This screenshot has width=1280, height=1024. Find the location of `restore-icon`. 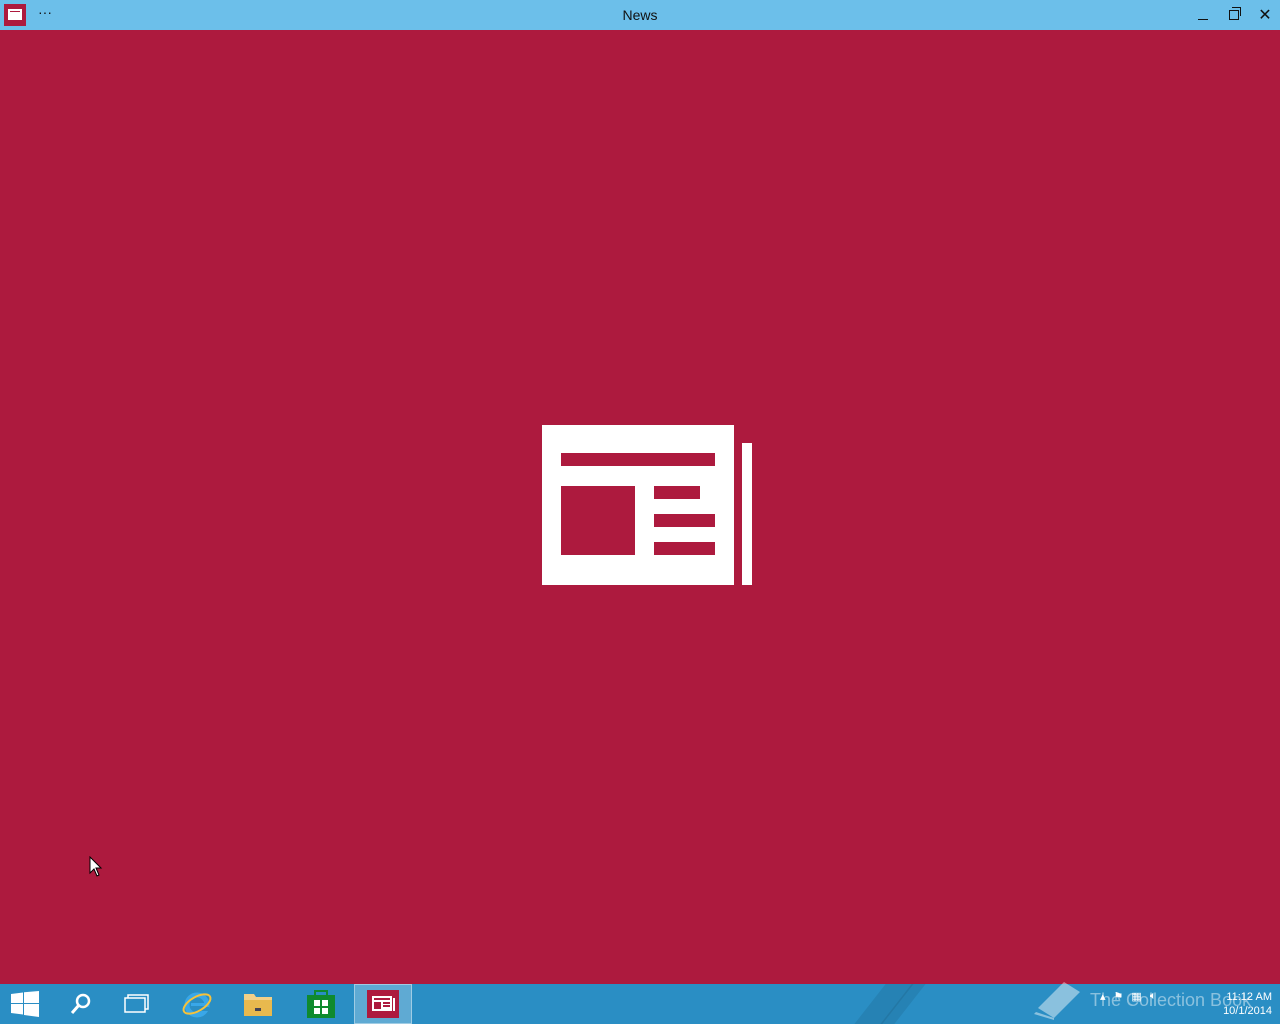

restore-icon is located at coordinates (1235, 13).